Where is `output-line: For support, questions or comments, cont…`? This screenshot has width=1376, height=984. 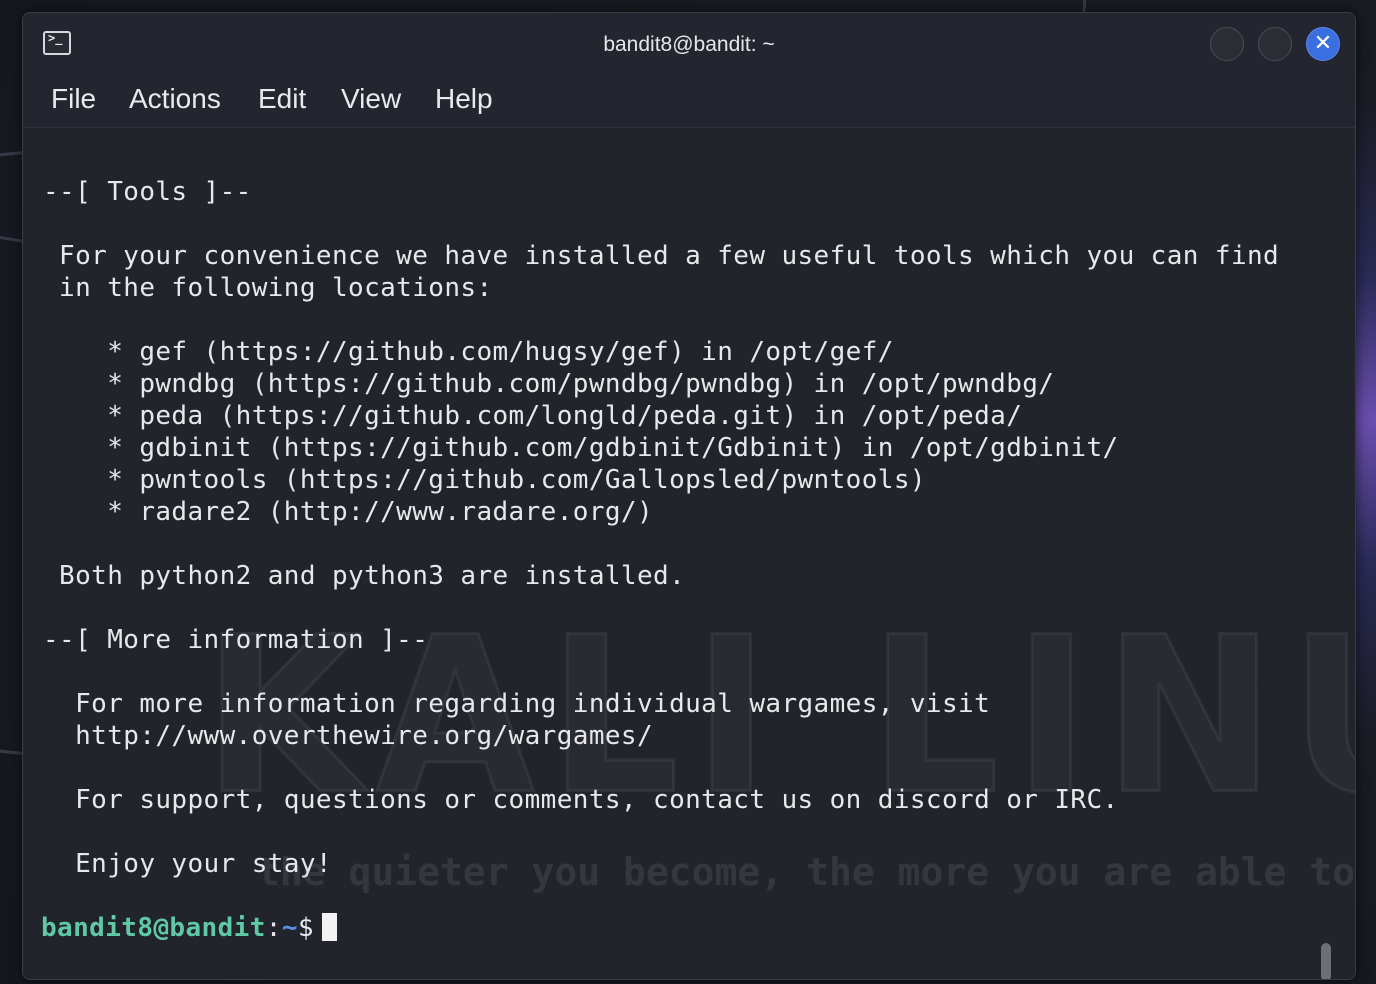
output-line: For support, questions or comments, cont… is located at coordinates (581, 800).